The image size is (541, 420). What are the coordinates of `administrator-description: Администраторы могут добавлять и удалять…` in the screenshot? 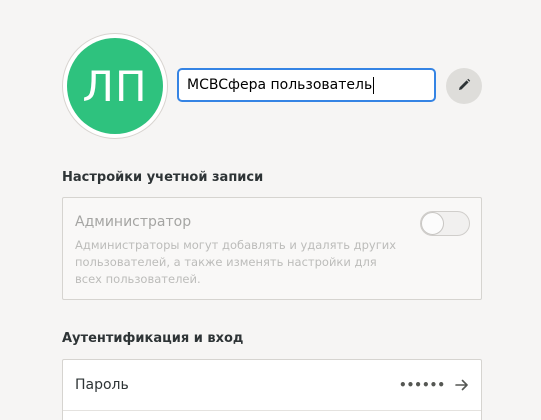 It's located at (236, 262).